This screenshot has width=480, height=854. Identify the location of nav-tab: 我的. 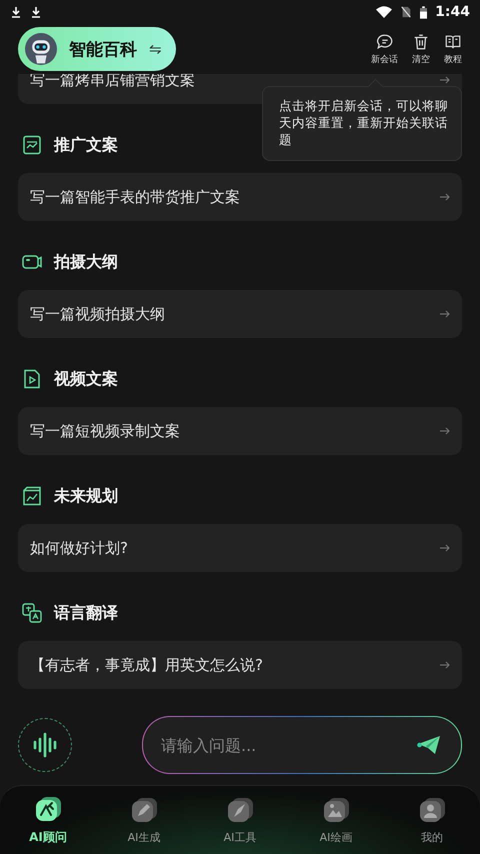
(432, 820).